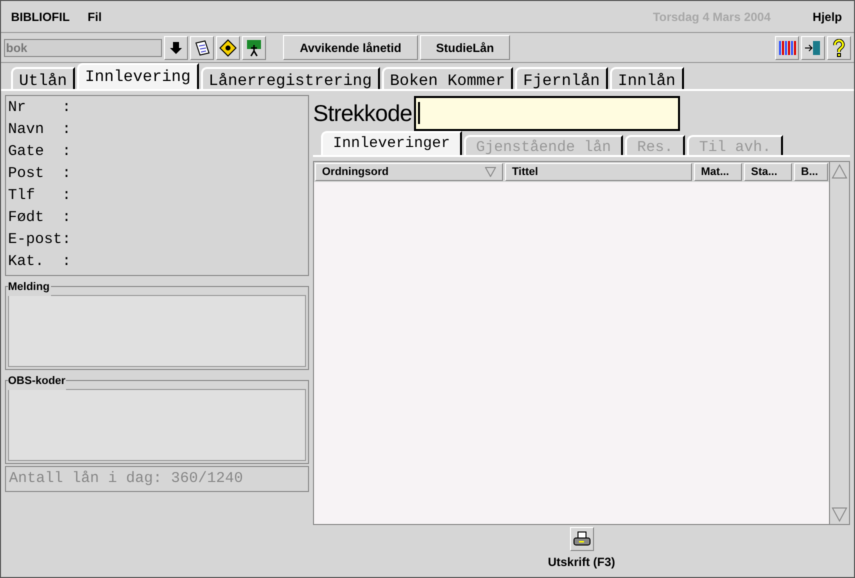 The width and height of the screenshot is (855, 578). What do you see at coordinates (839, 48) in the screenshot?
I see `help-icon` at bounding box center [839, 48].